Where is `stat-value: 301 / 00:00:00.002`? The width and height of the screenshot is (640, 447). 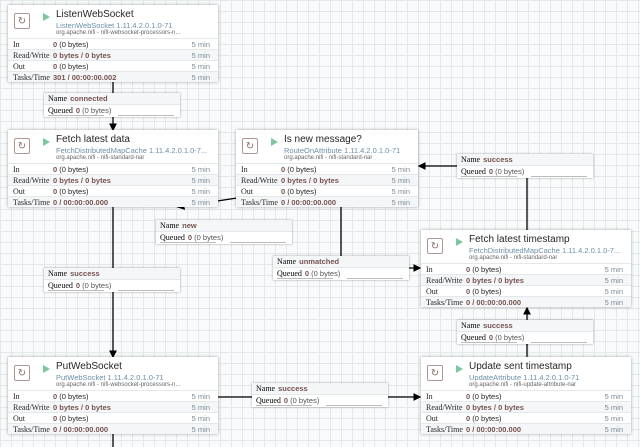
stat-value: 301 / 00:00:00.002 is located at coordinates (85, 77).